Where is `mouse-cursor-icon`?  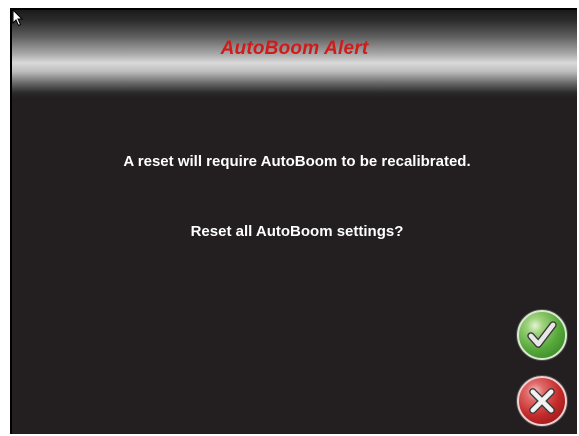
mouse-cursor-icon is located at coordinates (18, 18).